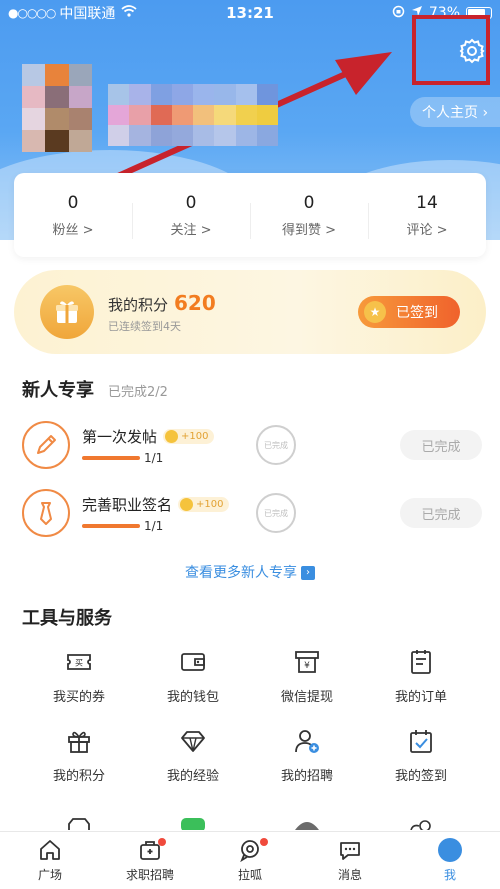 This screenshot has width=500, height=889. Describe the element at coordinates (420, 776) in the screenshot. I see `tool-label: 我的签到` at that location.